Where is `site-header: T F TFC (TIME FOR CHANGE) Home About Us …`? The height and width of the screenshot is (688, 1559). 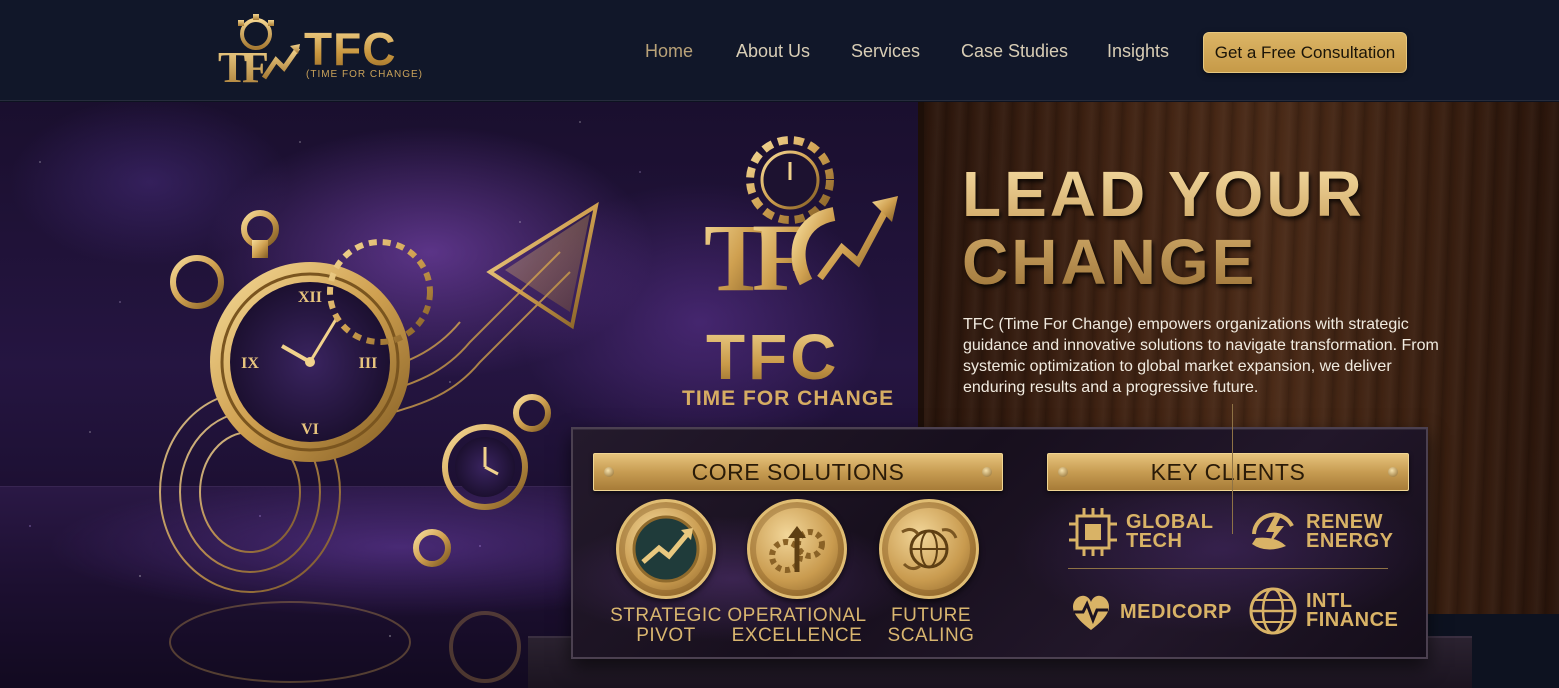 site-header: T F TFC (TIME FOR CHANGE) Home About Us … is located at coordinates (779, 50).